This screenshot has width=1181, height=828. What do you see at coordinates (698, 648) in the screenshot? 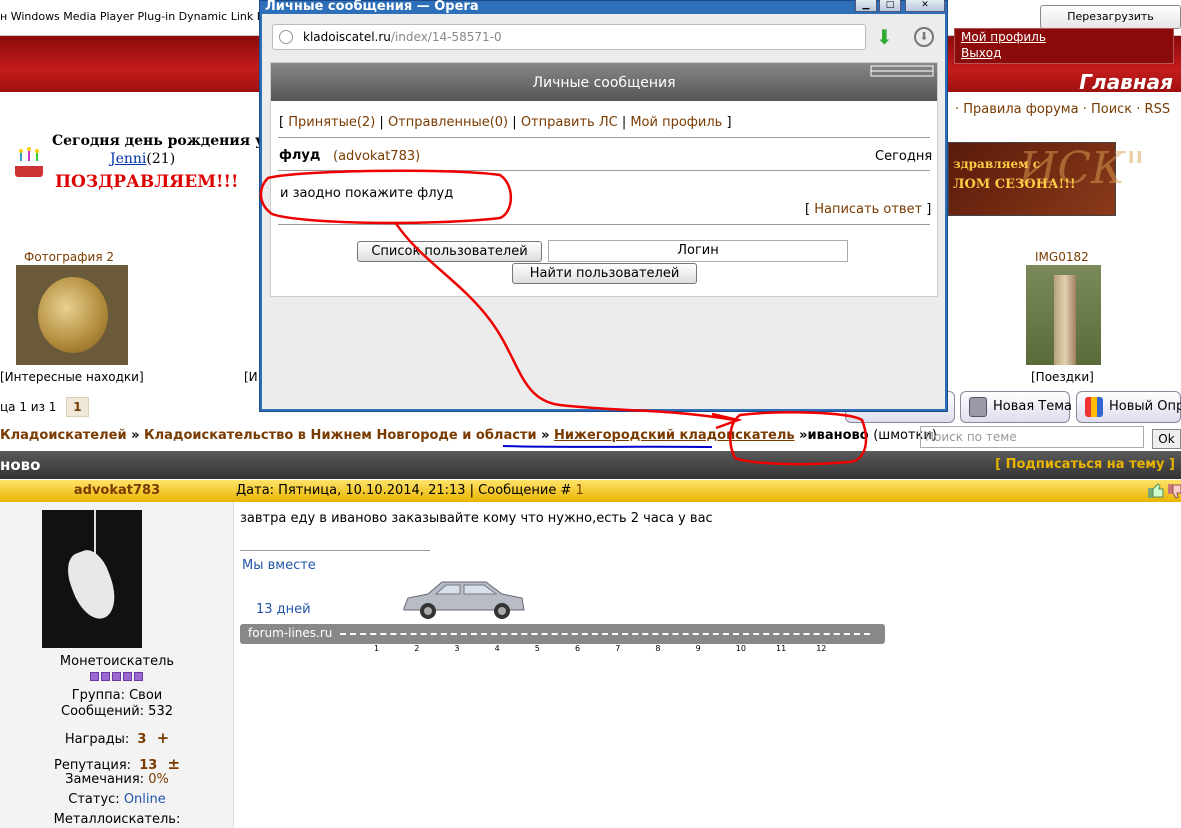
I see `sig-tick: 9` at bounding box center [698, 648].